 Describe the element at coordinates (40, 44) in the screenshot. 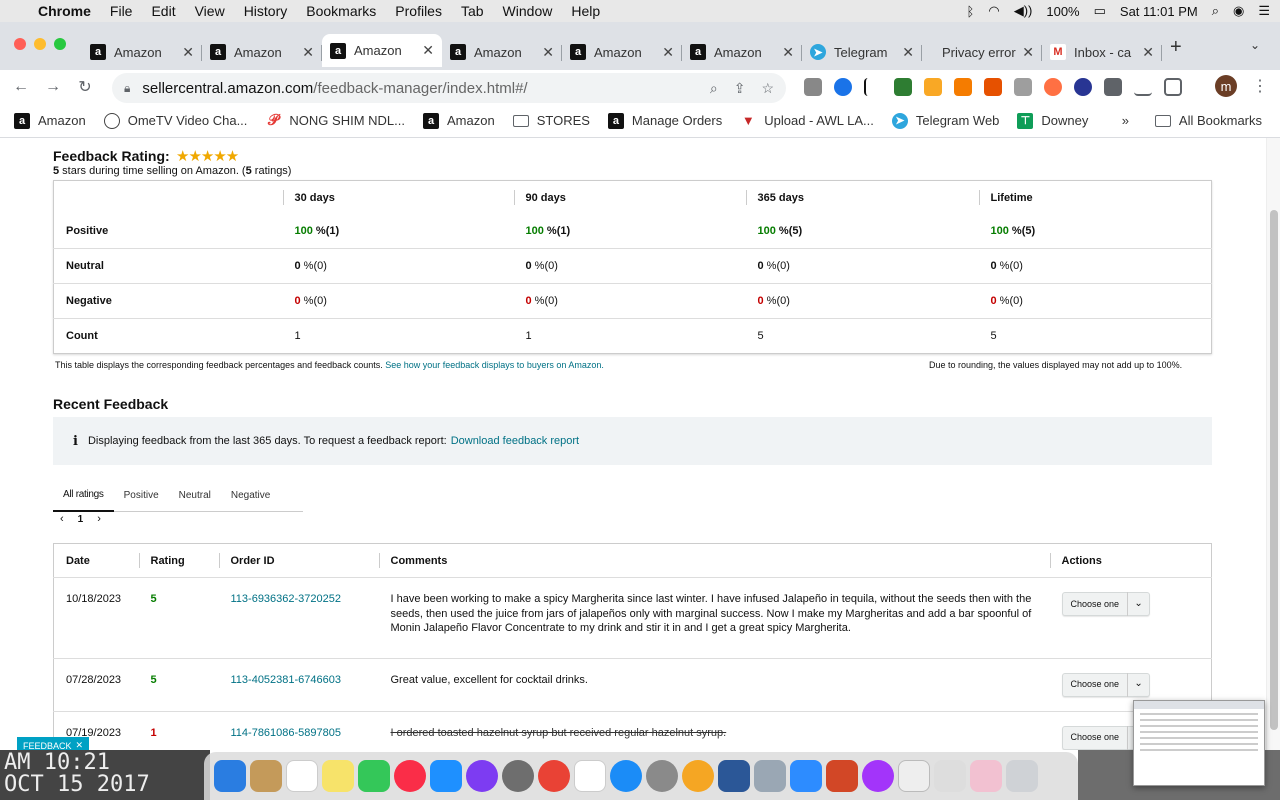

I see `minimize-window-button` at that location.